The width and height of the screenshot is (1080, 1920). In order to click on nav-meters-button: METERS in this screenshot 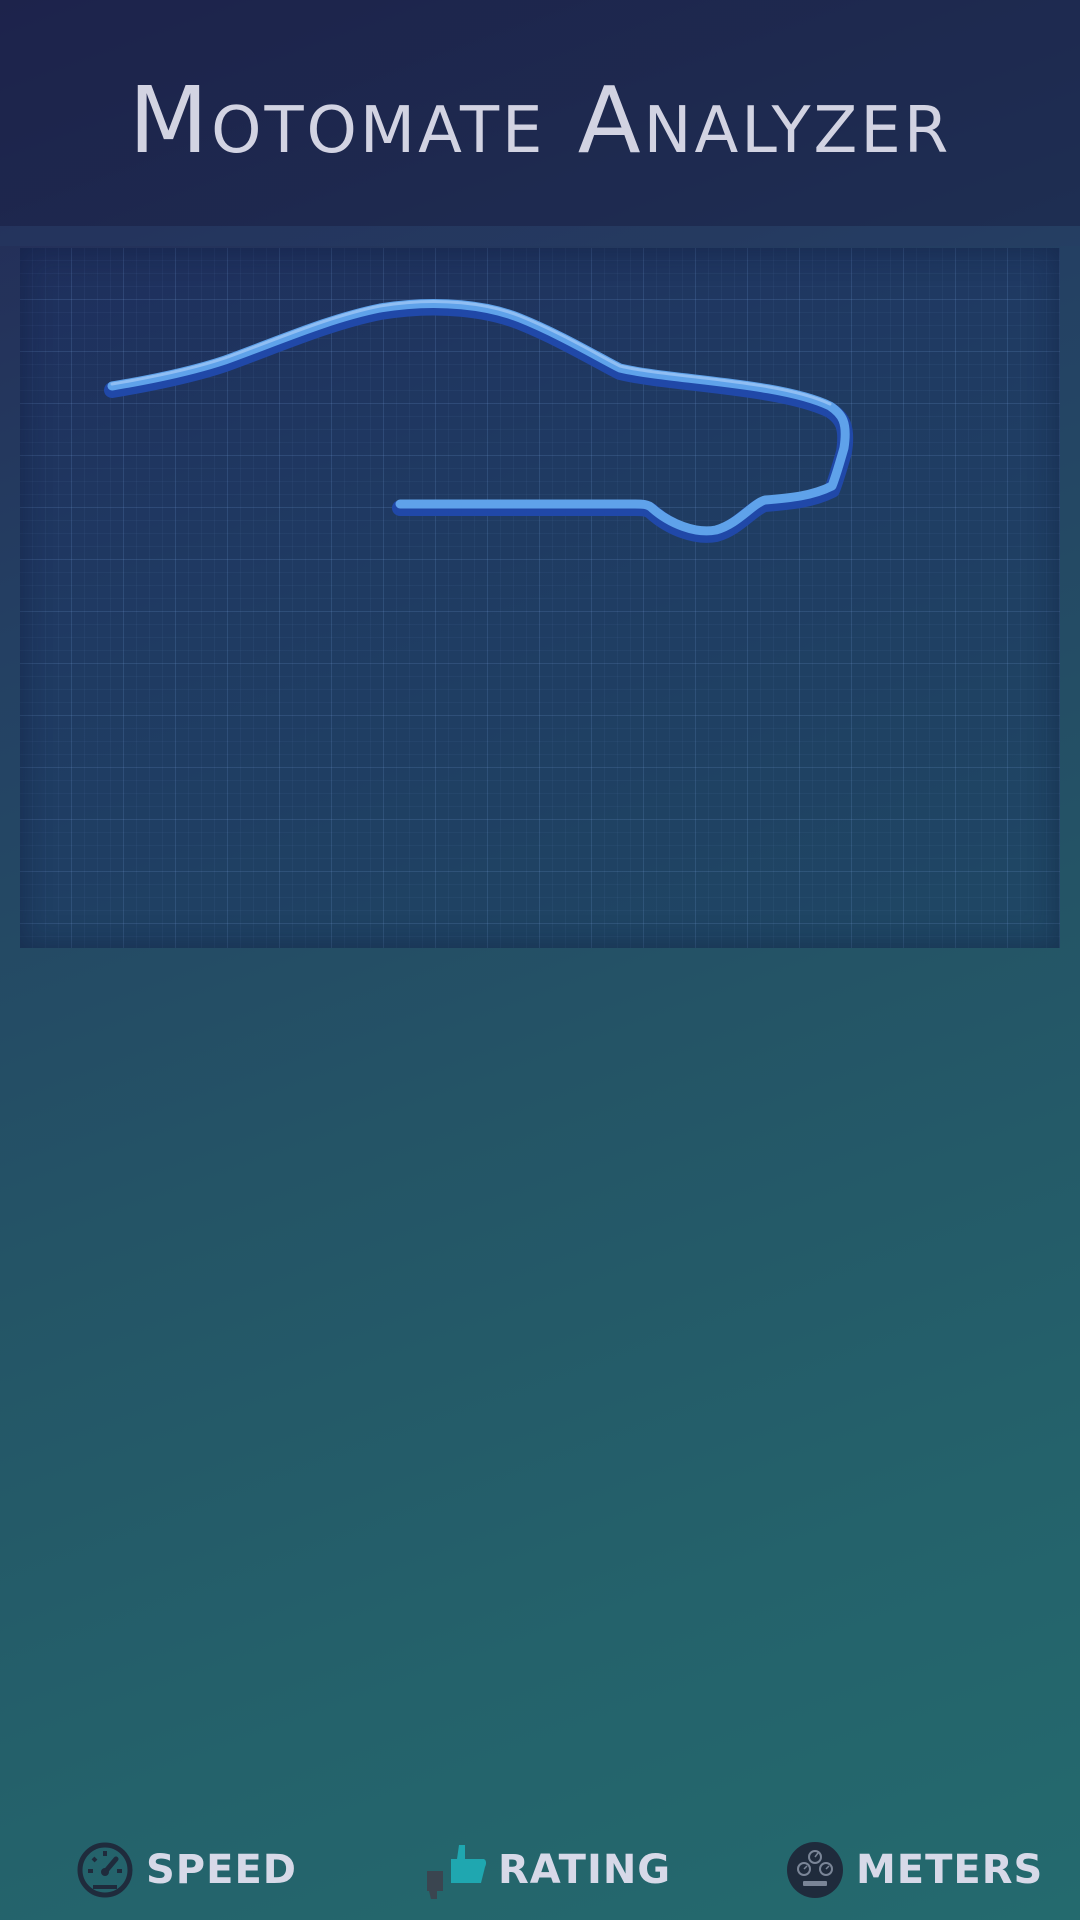, I will do `click(914, 1870)`.